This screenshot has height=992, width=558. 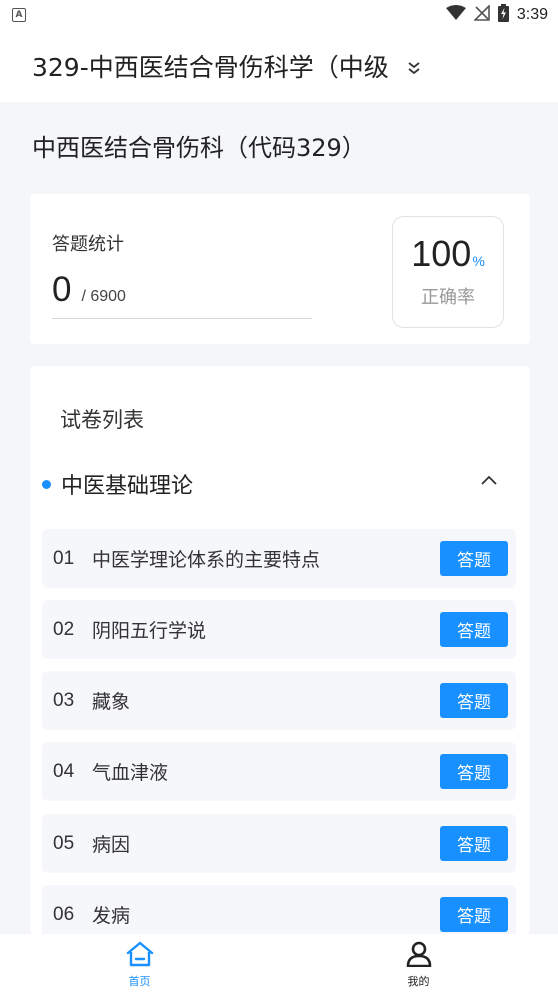 I want to click on app-header: 329-中西医结合骨伤科学（中级, so click(x=279, y=66).